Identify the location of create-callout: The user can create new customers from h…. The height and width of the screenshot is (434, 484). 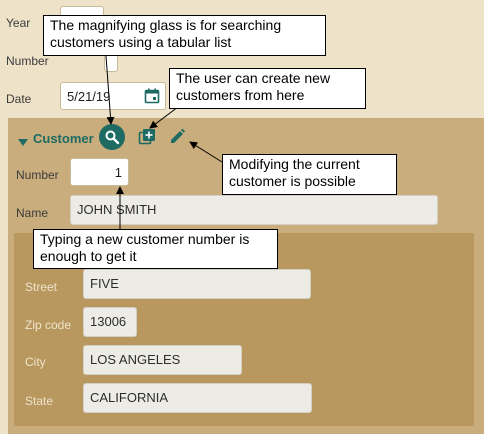
(267, 88).